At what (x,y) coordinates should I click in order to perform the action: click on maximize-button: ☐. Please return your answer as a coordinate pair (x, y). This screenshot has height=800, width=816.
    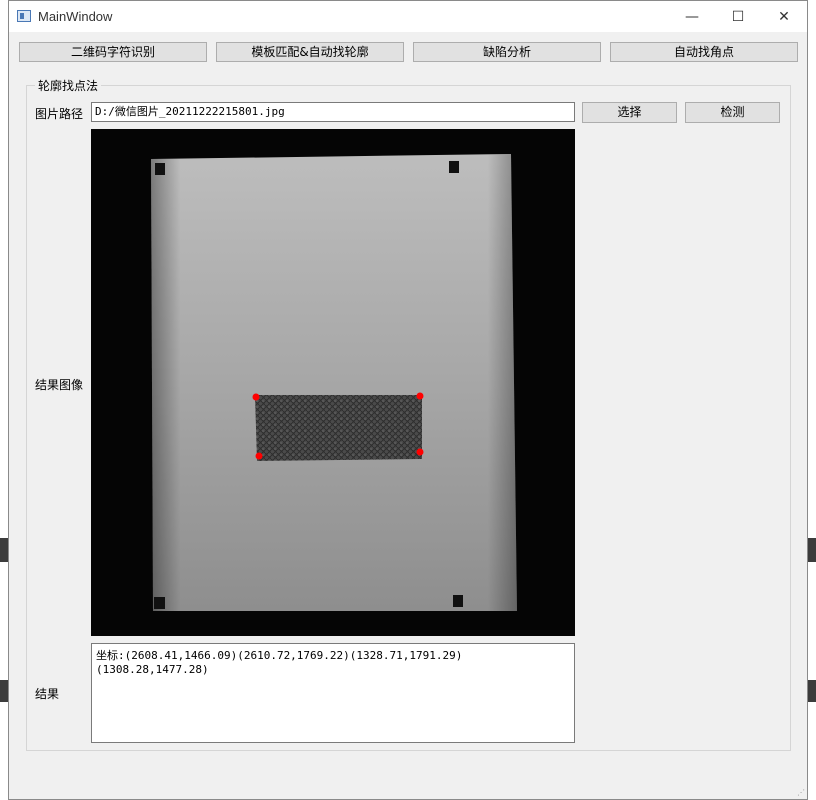
    Looking at the image, I should click on (738, 16).